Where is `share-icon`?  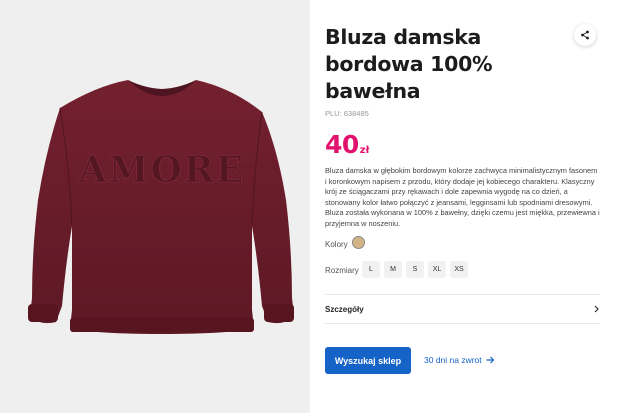 share-icon is located at coordinates (585, 35).